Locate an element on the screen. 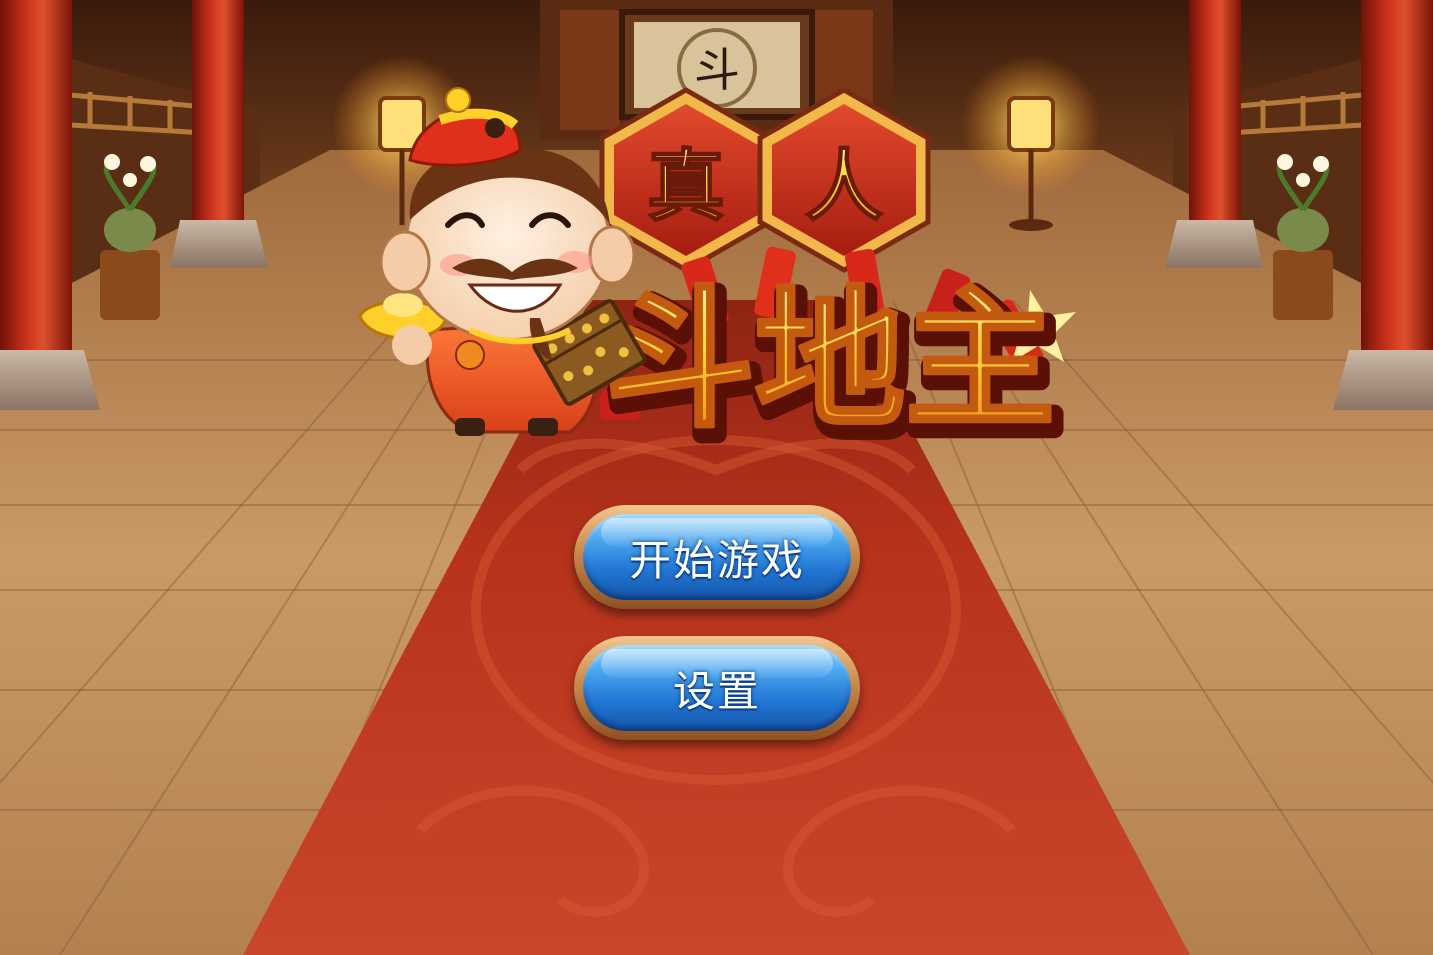 The width and height of the screenshot is (1433, 955). logo-title: 斗地主 is located at coordinates (830, 361).